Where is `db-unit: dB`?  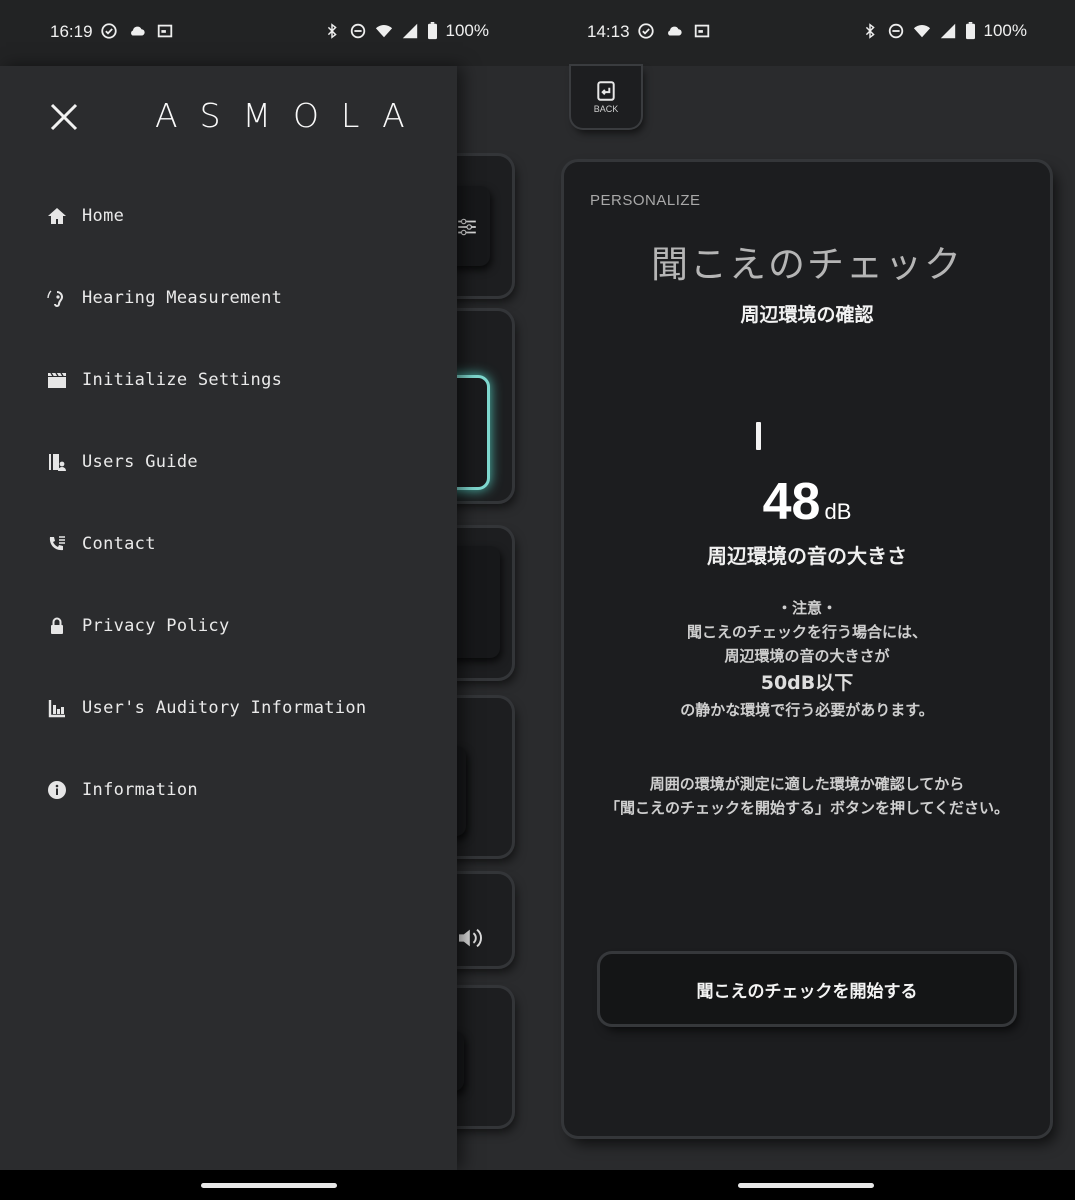
db-unit: dB is located at coordinates (838, 511).